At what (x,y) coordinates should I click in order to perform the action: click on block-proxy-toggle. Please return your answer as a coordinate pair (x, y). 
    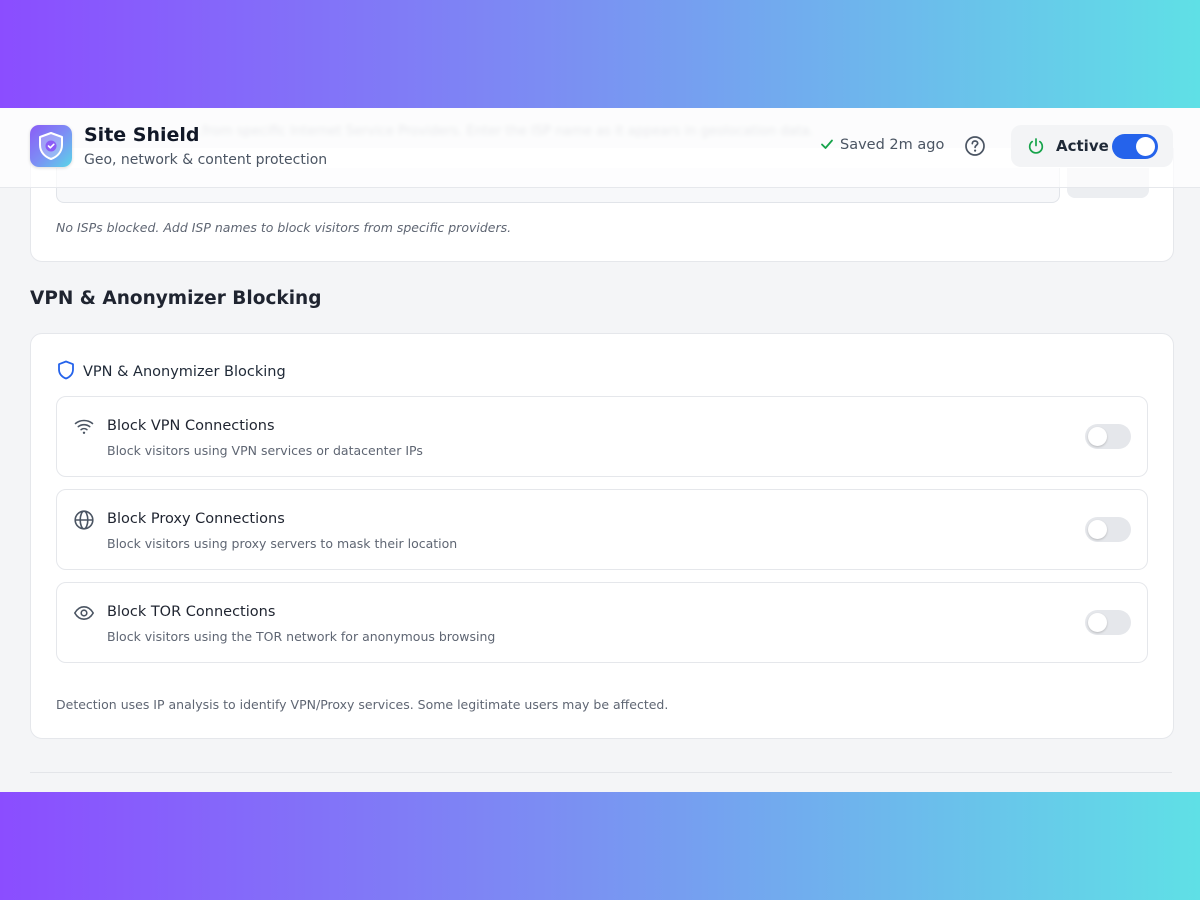
    Looking at the image, I should click on (1108, 529).